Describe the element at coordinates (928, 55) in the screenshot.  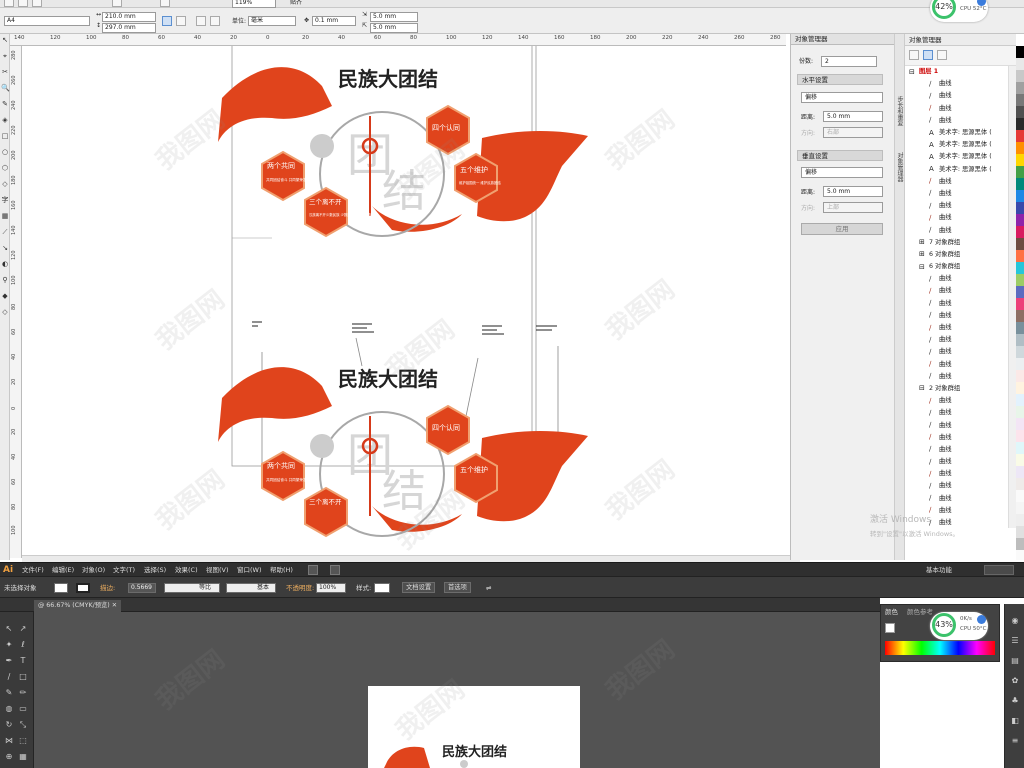
I see `edit-across-layers-icon` at that location.